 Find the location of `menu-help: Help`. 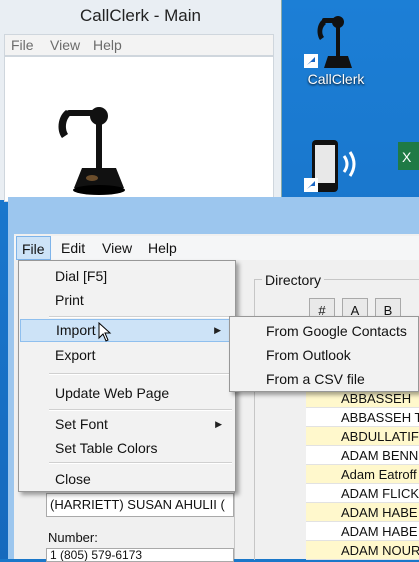

menu-help: Help is located at coordinates (162, 248).